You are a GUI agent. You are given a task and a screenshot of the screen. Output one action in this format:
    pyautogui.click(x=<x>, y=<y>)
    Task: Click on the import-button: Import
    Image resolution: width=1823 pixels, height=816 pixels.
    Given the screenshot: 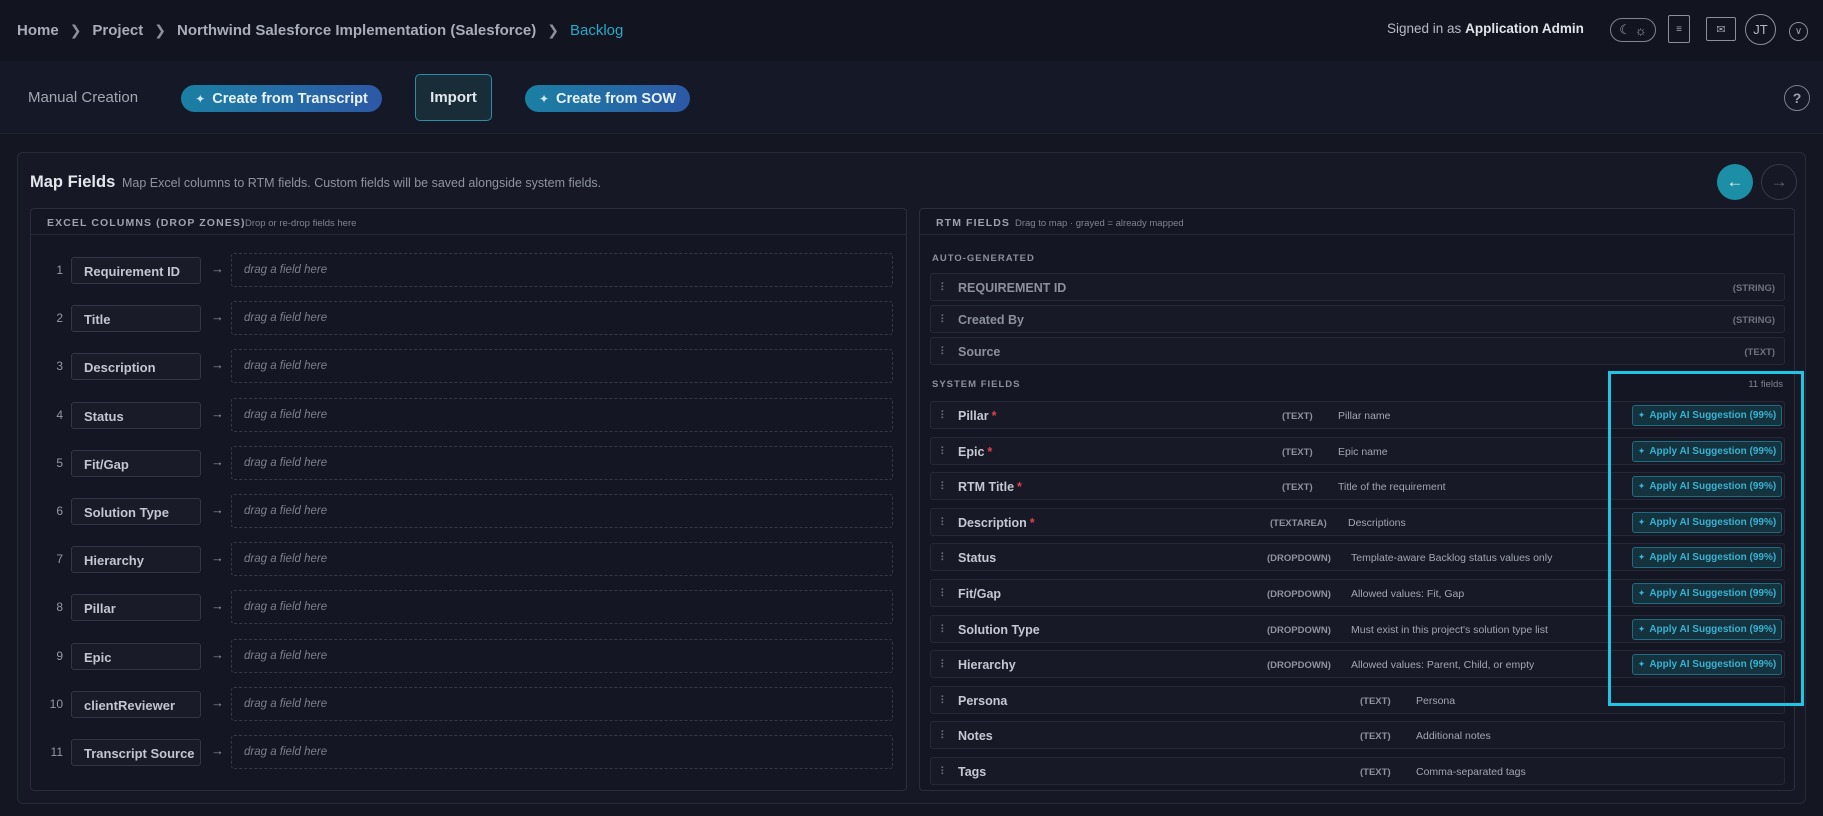 What is the action you would take?
    pyautogui.click(x=453, y=97)
    